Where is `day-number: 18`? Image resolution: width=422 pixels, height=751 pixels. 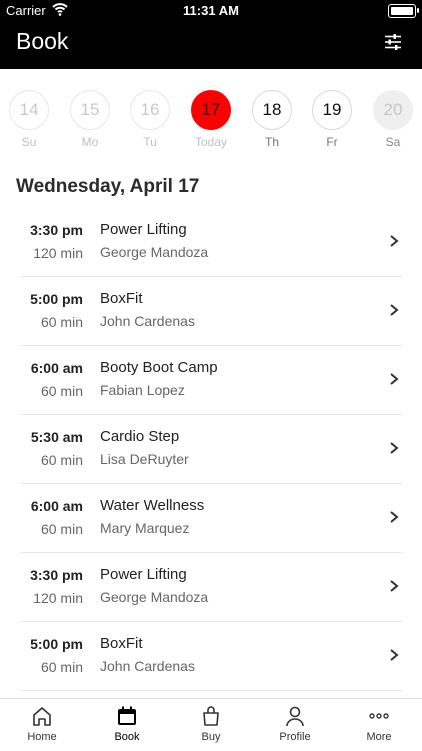
day-number: 18 is located at coordinates (272, 110).